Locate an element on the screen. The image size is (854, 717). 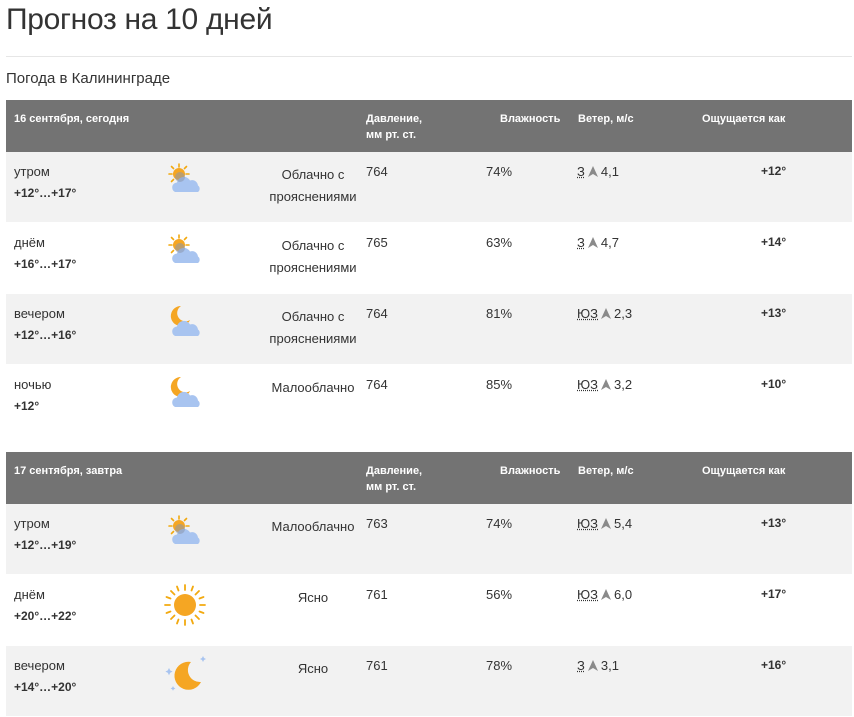
pressure-value: 765 is located at coordinates (377, 242).